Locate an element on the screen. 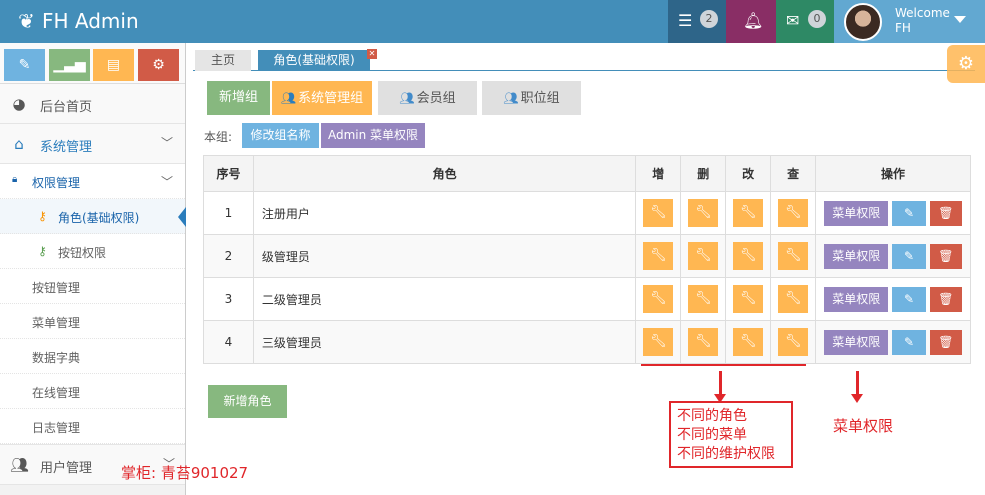  row-no: 1 is located at coordinates (228, 213).